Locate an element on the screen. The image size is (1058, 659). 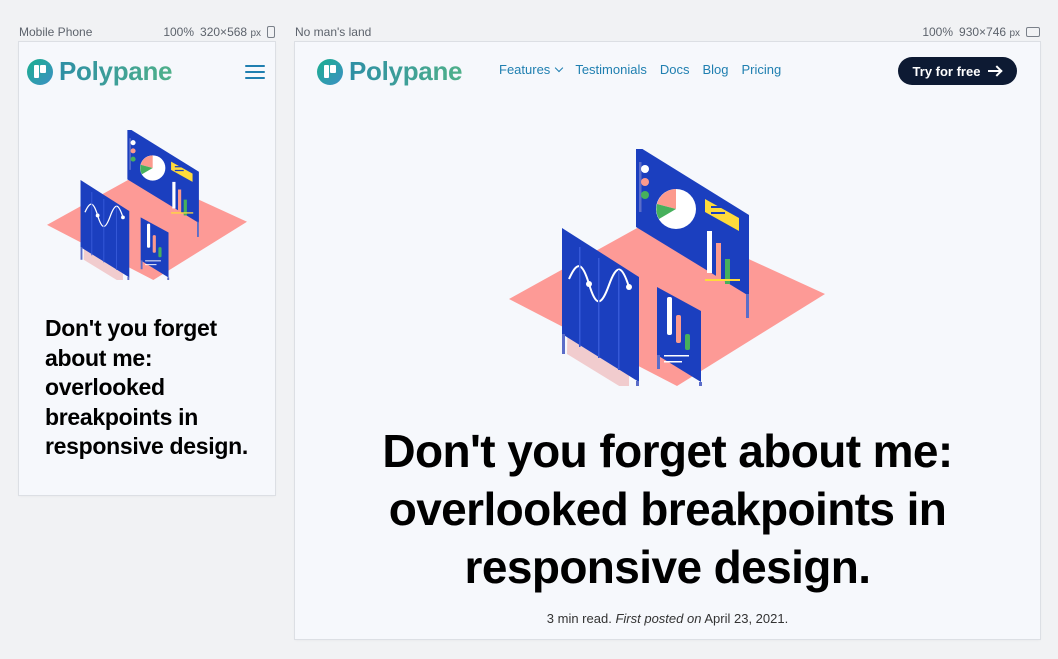
tablet-icon is located at coordinates (1033, 32).